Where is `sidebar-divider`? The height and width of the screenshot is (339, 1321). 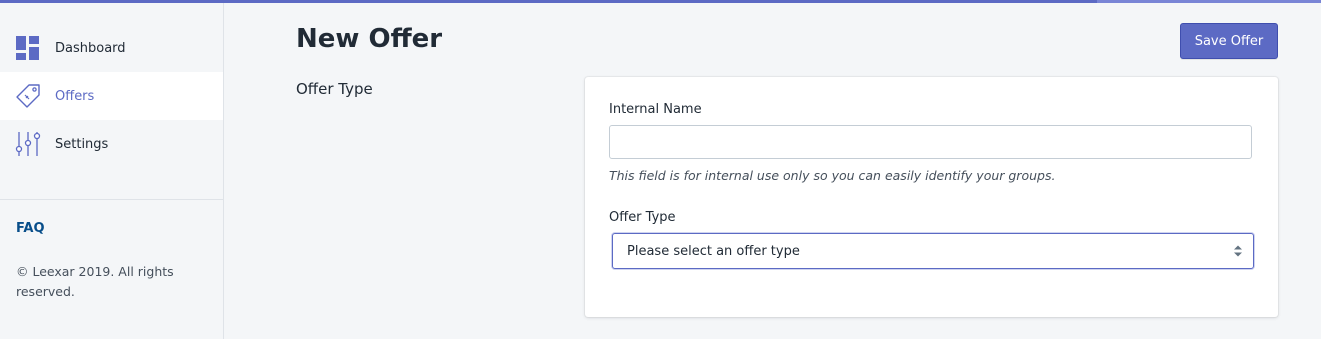
sidebar-divider is located at coordinates (111, 199).